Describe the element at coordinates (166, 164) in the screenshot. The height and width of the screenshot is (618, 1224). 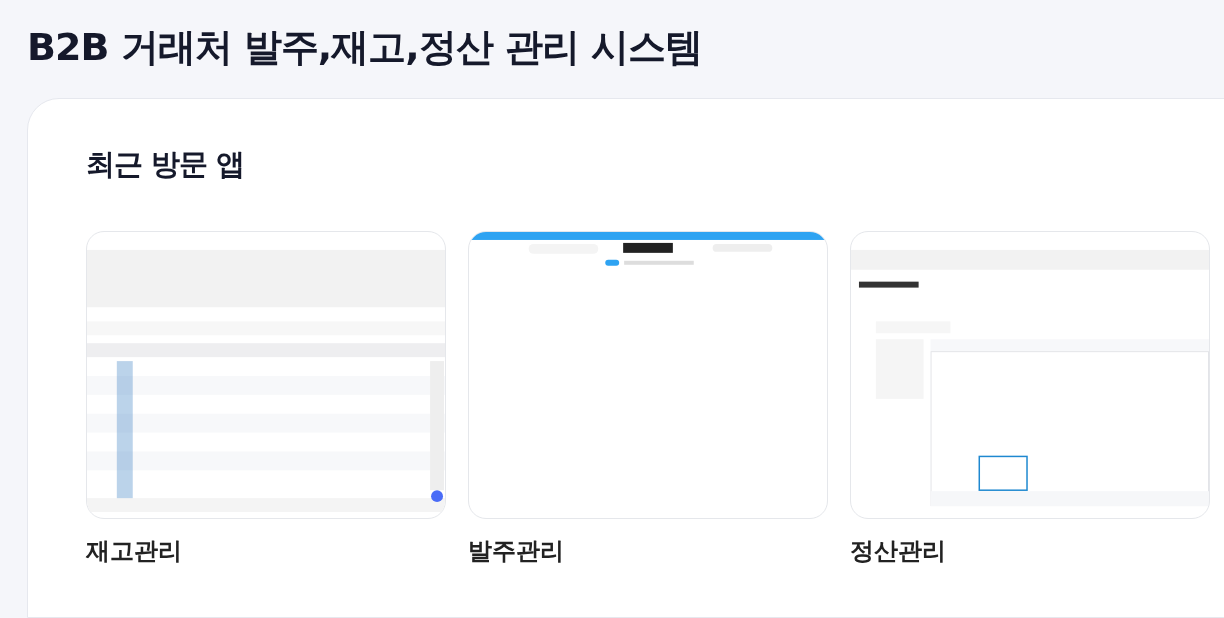
I see `section-title: 최근 방문 앱` at that location.